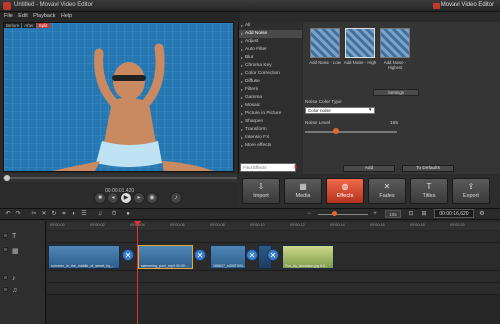 The height and width of the screenshot is (324, 500). Describe the element at coordinates (323, 102) in the screenshot. I see `noise-color-label: Noise Color Type` at that location.